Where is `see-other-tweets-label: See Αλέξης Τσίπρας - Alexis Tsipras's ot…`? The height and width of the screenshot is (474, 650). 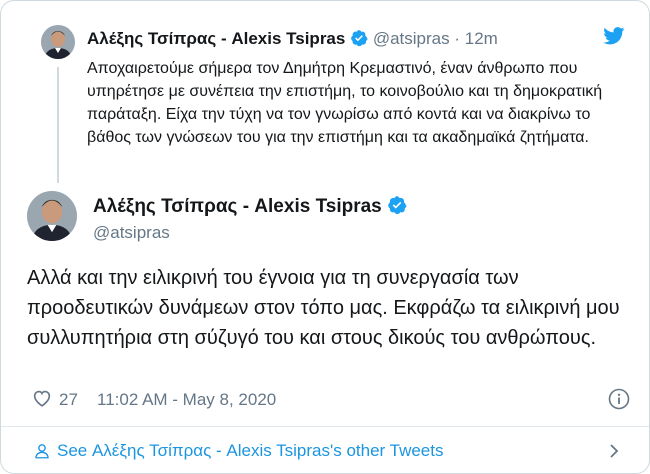 see-other-tweets-label: See Αλέξης Τσίπρας - Alexis Tsipras's ot… is located at coordinates (250, 451).